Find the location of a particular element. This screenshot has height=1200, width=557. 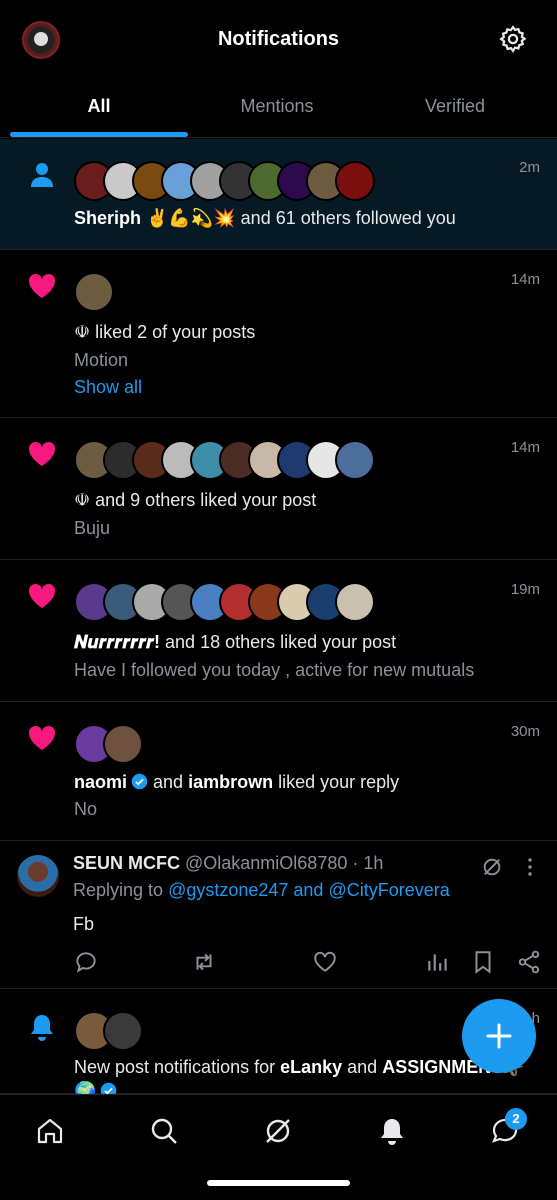

notification-text: Sheriph ✌️💪💫💥 and 61 others followed you is located at coordinates (265, 218).